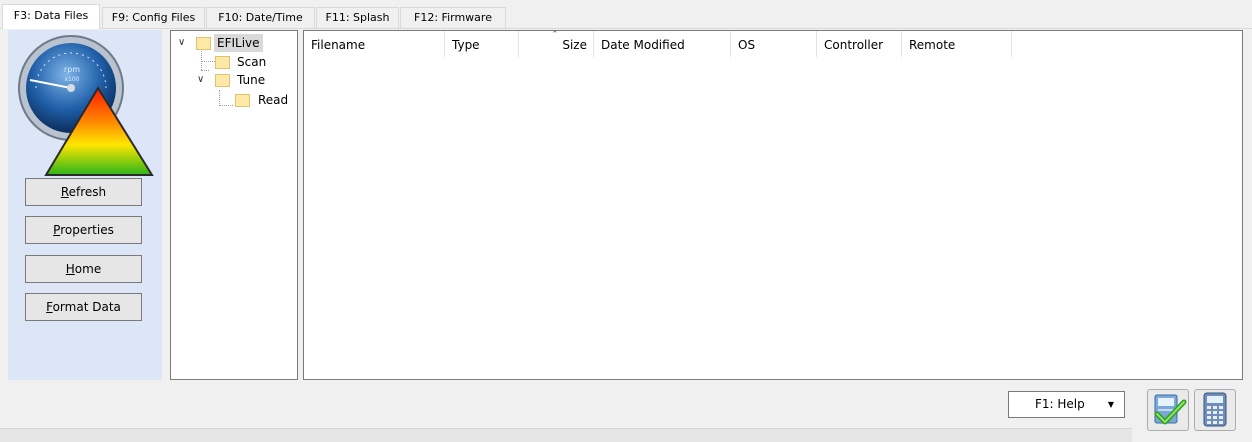 The height and width of the screenshot is (442, 1252). I want to click on column-header-date-modified: Date Modified, so click(662, 44).